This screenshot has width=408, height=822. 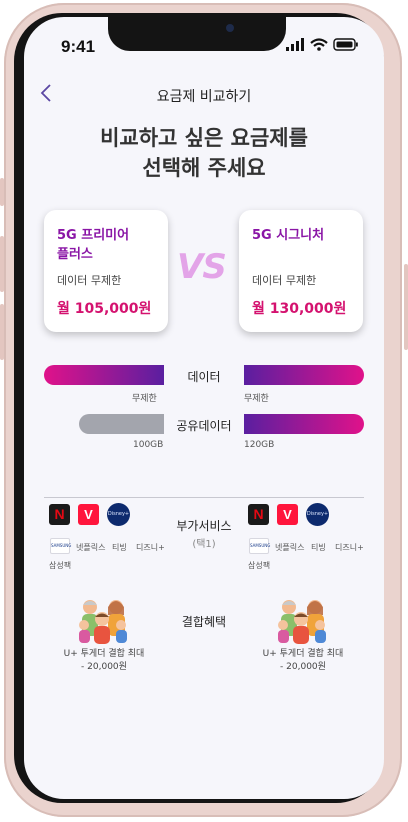 What do you see at coordinates (204, 526) in the screenshot?
I see `addon-label: 부가서비스` at bounding box center [204, 526].